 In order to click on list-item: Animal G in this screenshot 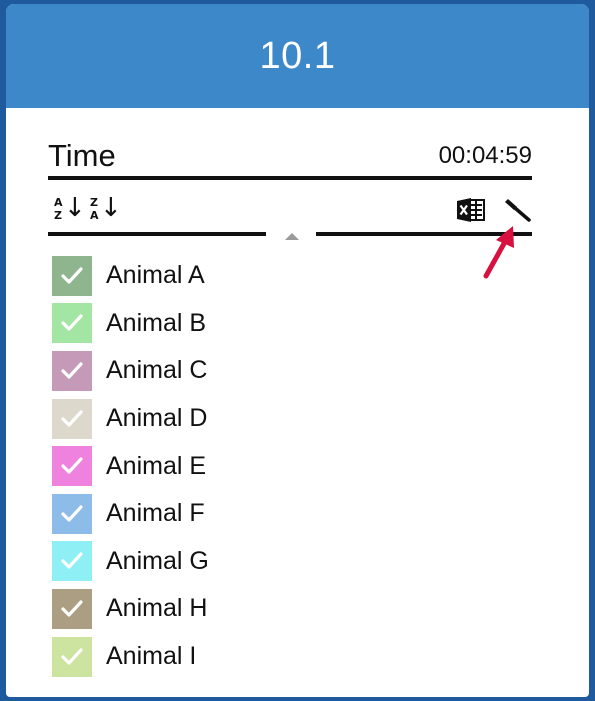, I will do `click(202, 562)`.